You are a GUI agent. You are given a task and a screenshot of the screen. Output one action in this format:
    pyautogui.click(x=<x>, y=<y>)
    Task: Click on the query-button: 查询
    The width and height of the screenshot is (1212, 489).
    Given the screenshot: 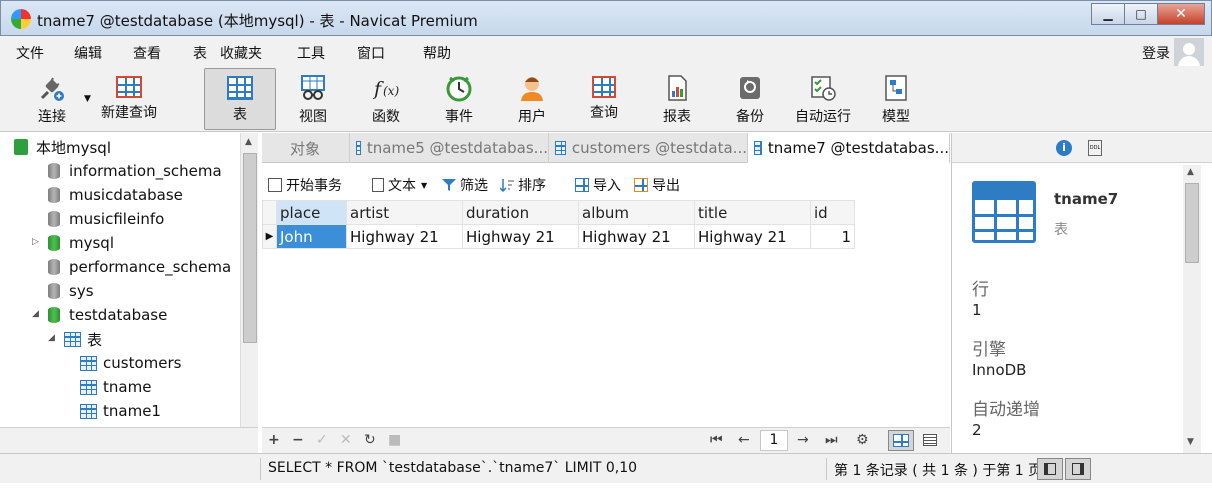 What is the action you would take?
    pyautogui.click(x=604, y=99)
    